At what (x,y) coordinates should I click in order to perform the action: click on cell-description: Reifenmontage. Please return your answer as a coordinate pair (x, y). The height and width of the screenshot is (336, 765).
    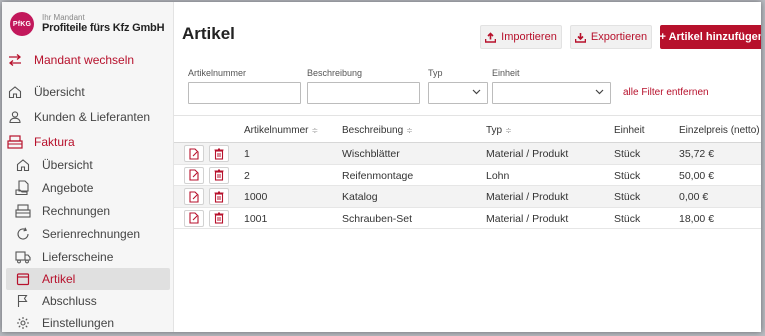
    Looking at the image, I should click on (378, 175).